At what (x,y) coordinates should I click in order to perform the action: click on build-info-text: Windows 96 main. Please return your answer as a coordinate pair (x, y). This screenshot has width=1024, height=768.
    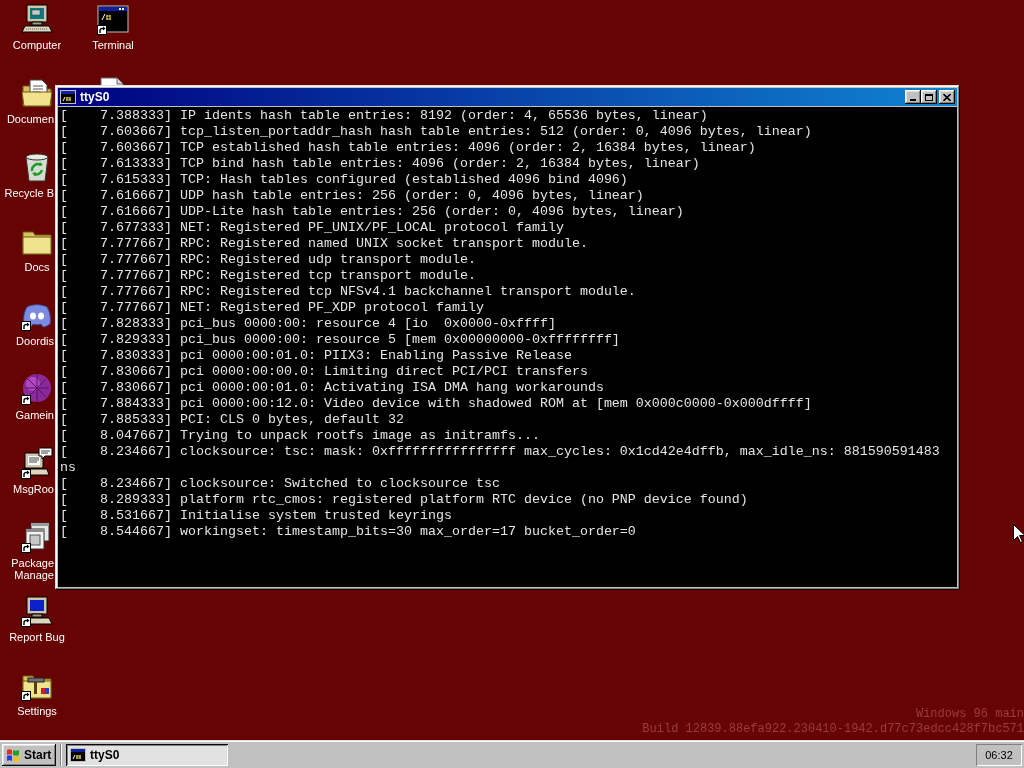
    Looking at the image, I should click on (969, 714).